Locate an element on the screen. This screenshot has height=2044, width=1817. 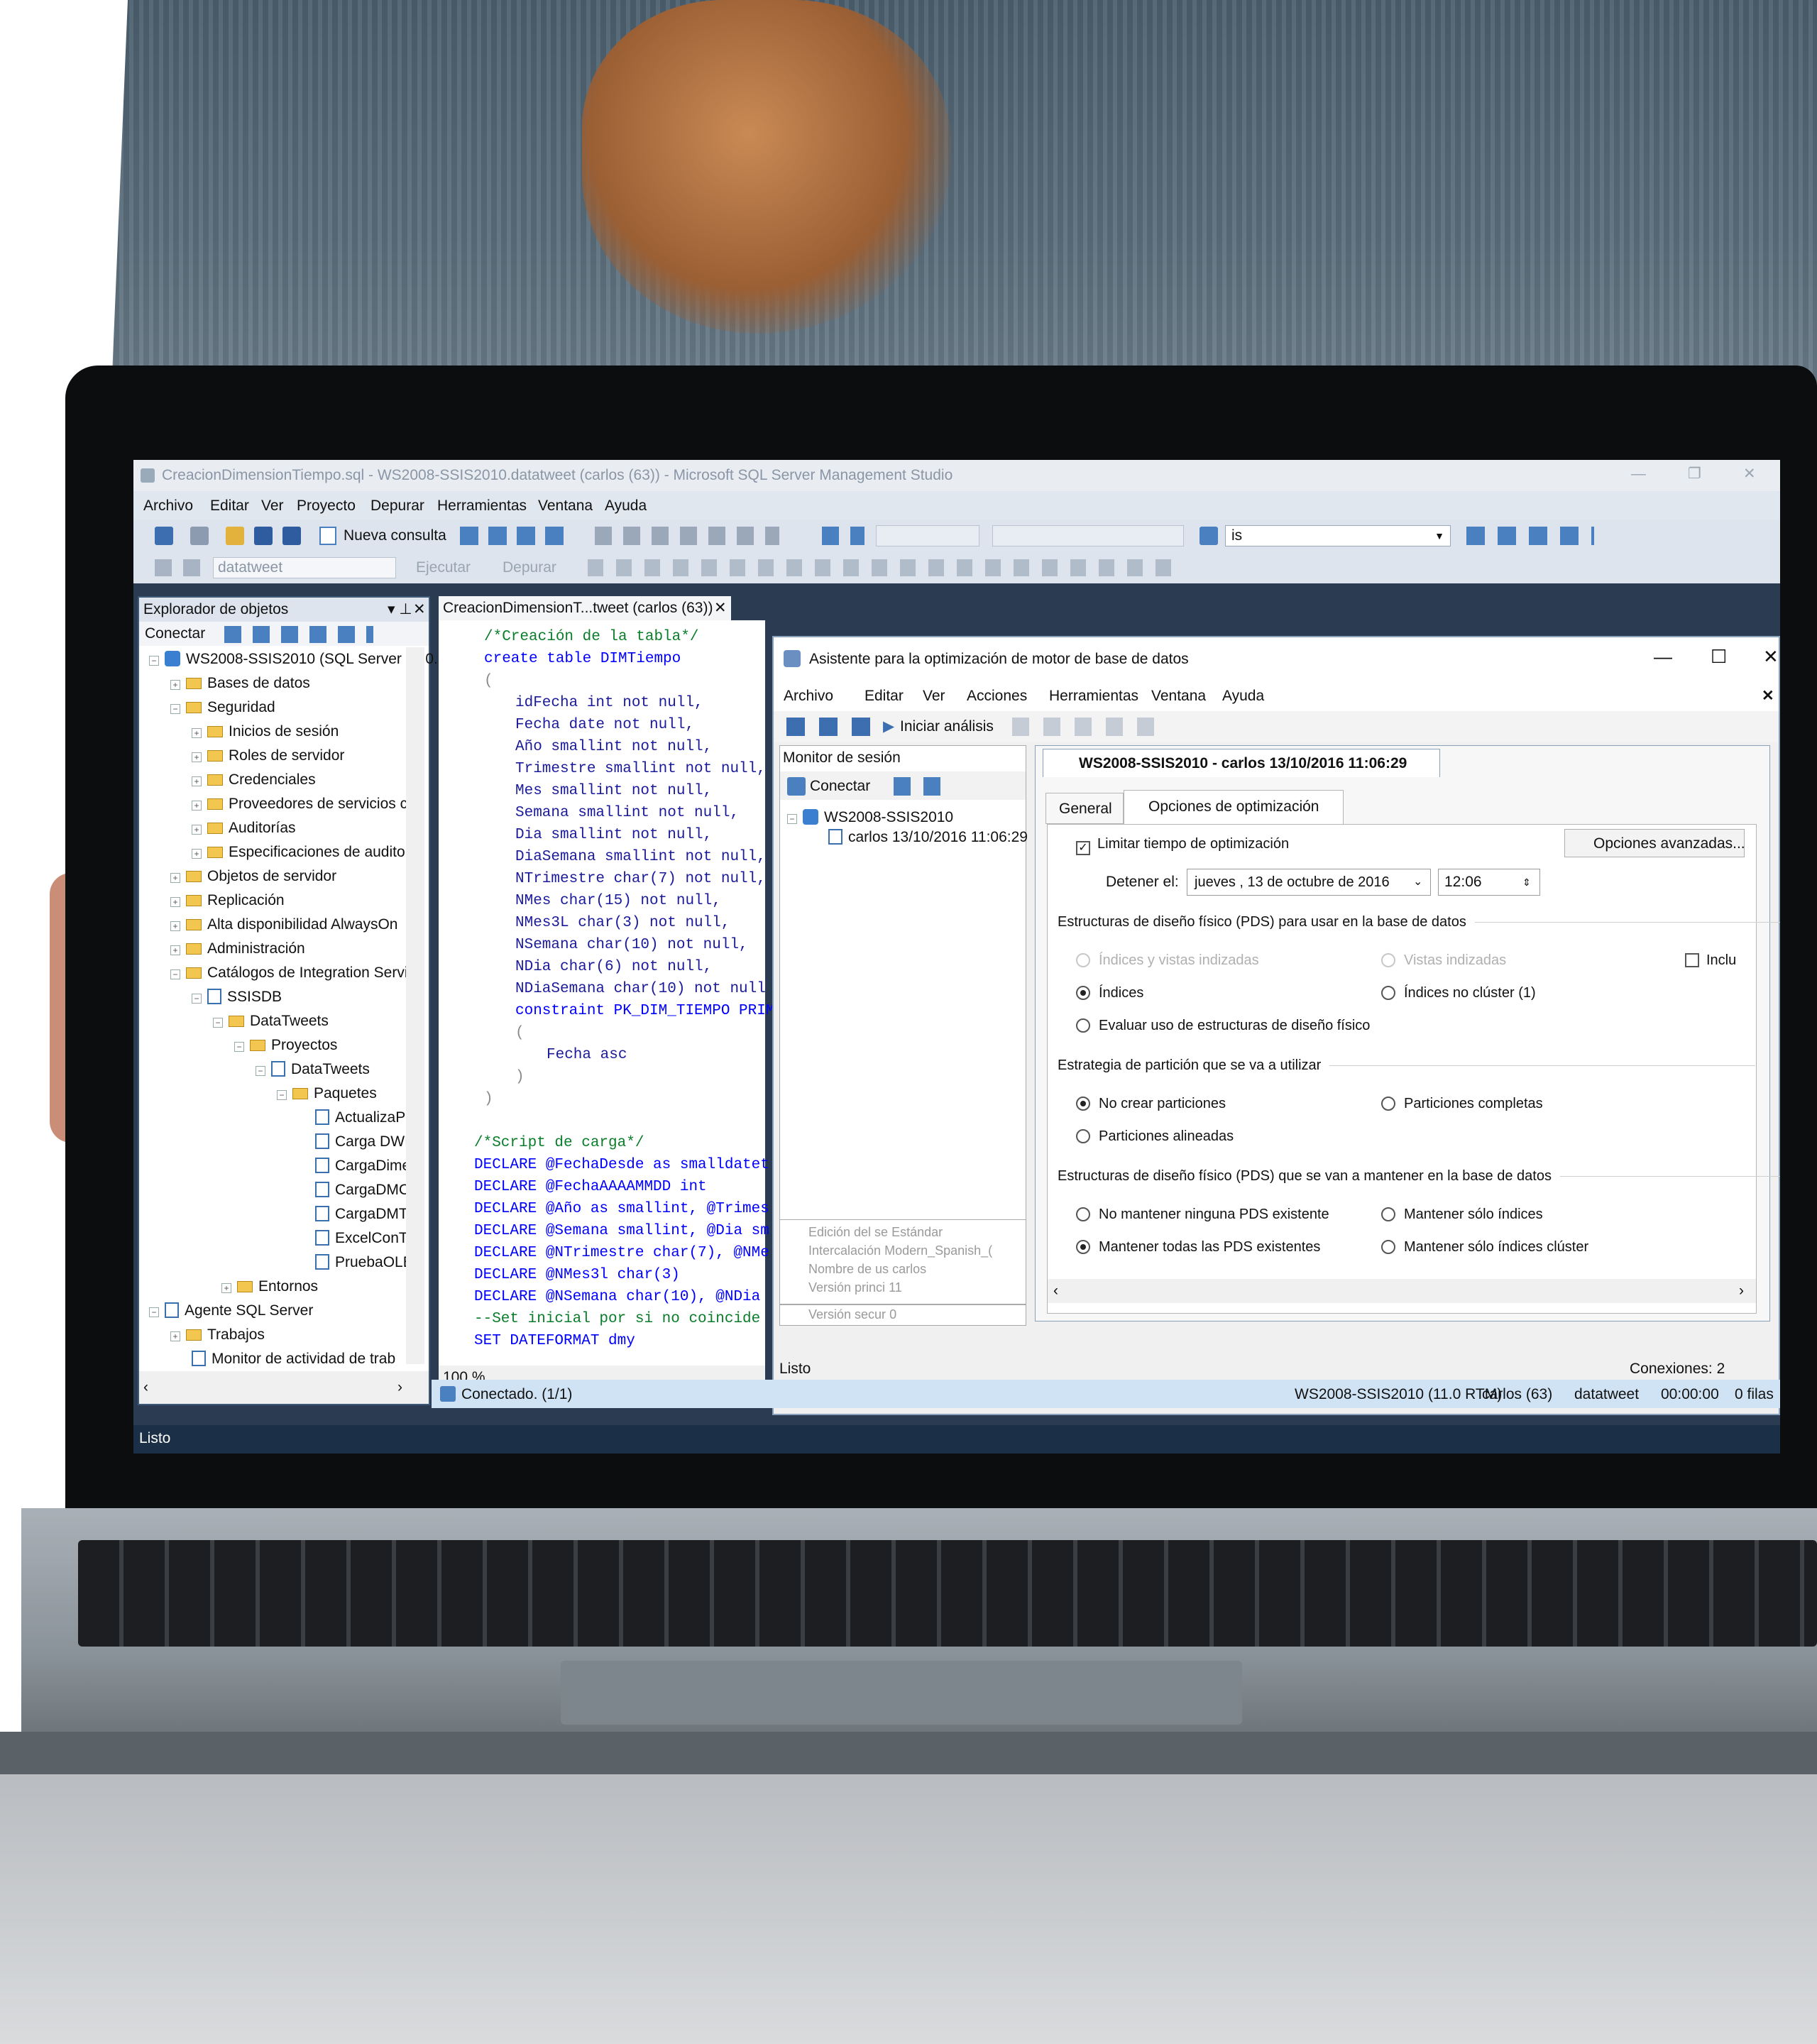
dta-menu-editar: Editar is located at coordinates (884, 696).